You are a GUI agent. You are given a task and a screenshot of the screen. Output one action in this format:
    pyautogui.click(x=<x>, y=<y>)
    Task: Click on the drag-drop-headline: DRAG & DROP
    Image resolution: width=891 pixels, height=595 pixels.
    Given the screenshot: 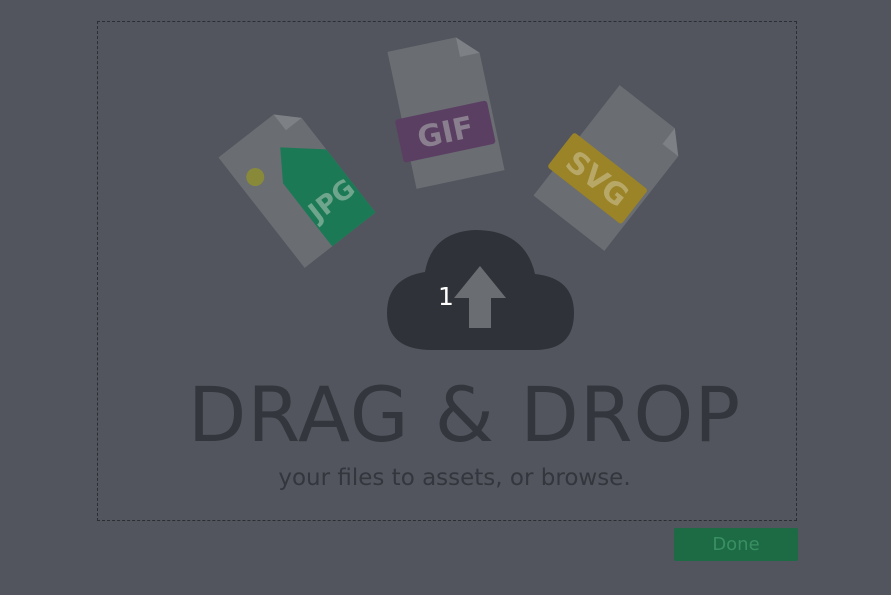 What is the action you would take?
    pyautogui.click(x=464, y=414)
    